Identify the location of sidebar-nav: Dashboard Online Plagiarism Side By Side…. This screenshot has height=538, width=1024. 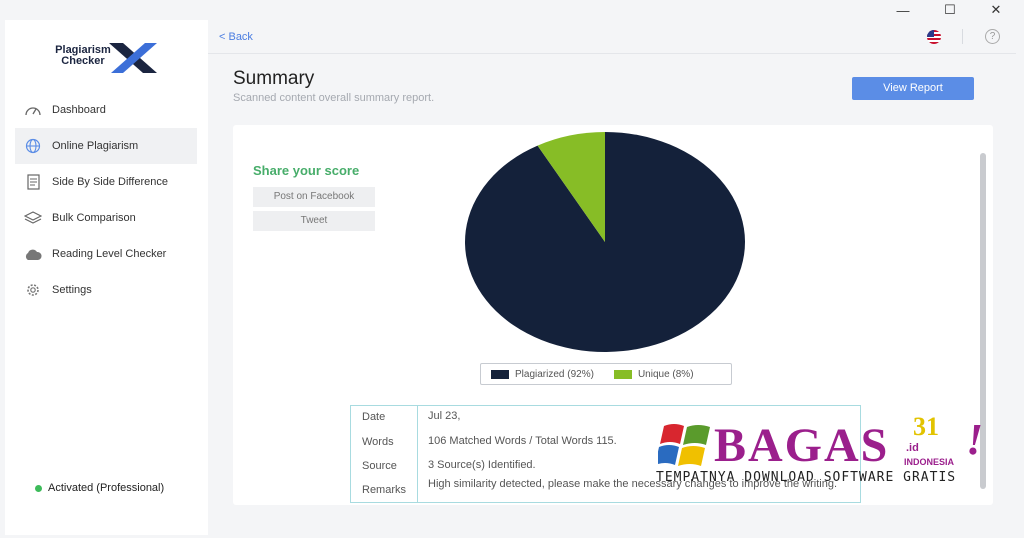
(106, 200).